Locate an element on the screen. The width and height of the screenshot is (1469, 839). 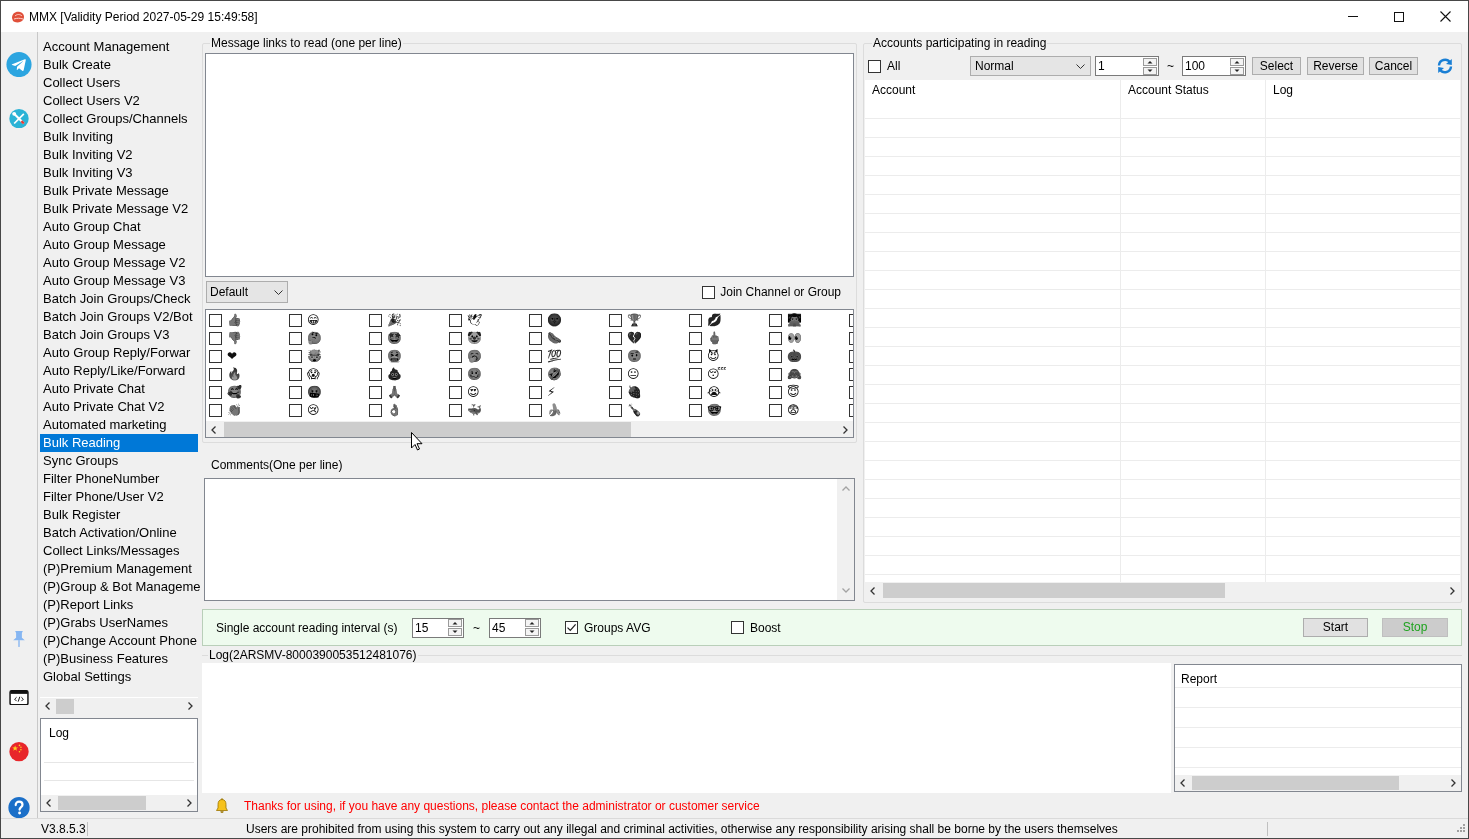
maximize-icon is located at coordinates (1399, 16).